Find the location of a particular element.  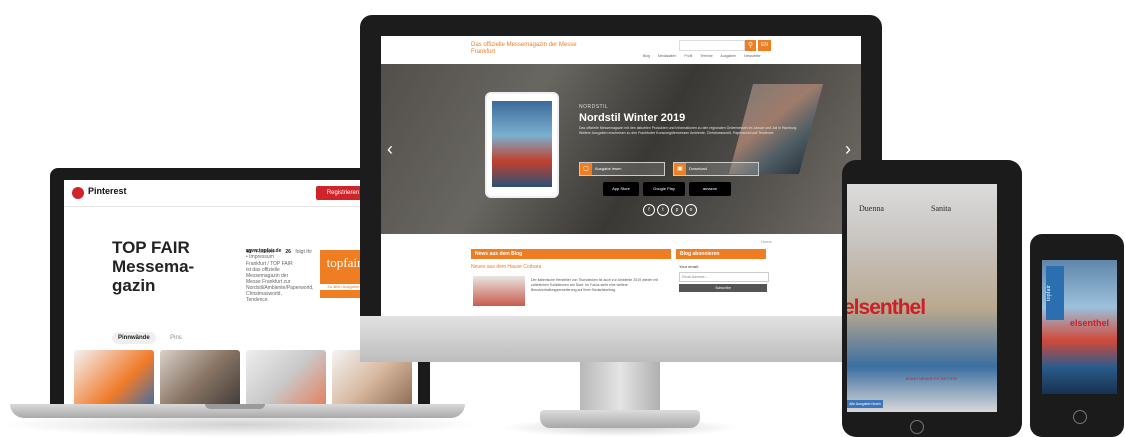

folder-icon: ▣ is located at coordinates (680, 169).